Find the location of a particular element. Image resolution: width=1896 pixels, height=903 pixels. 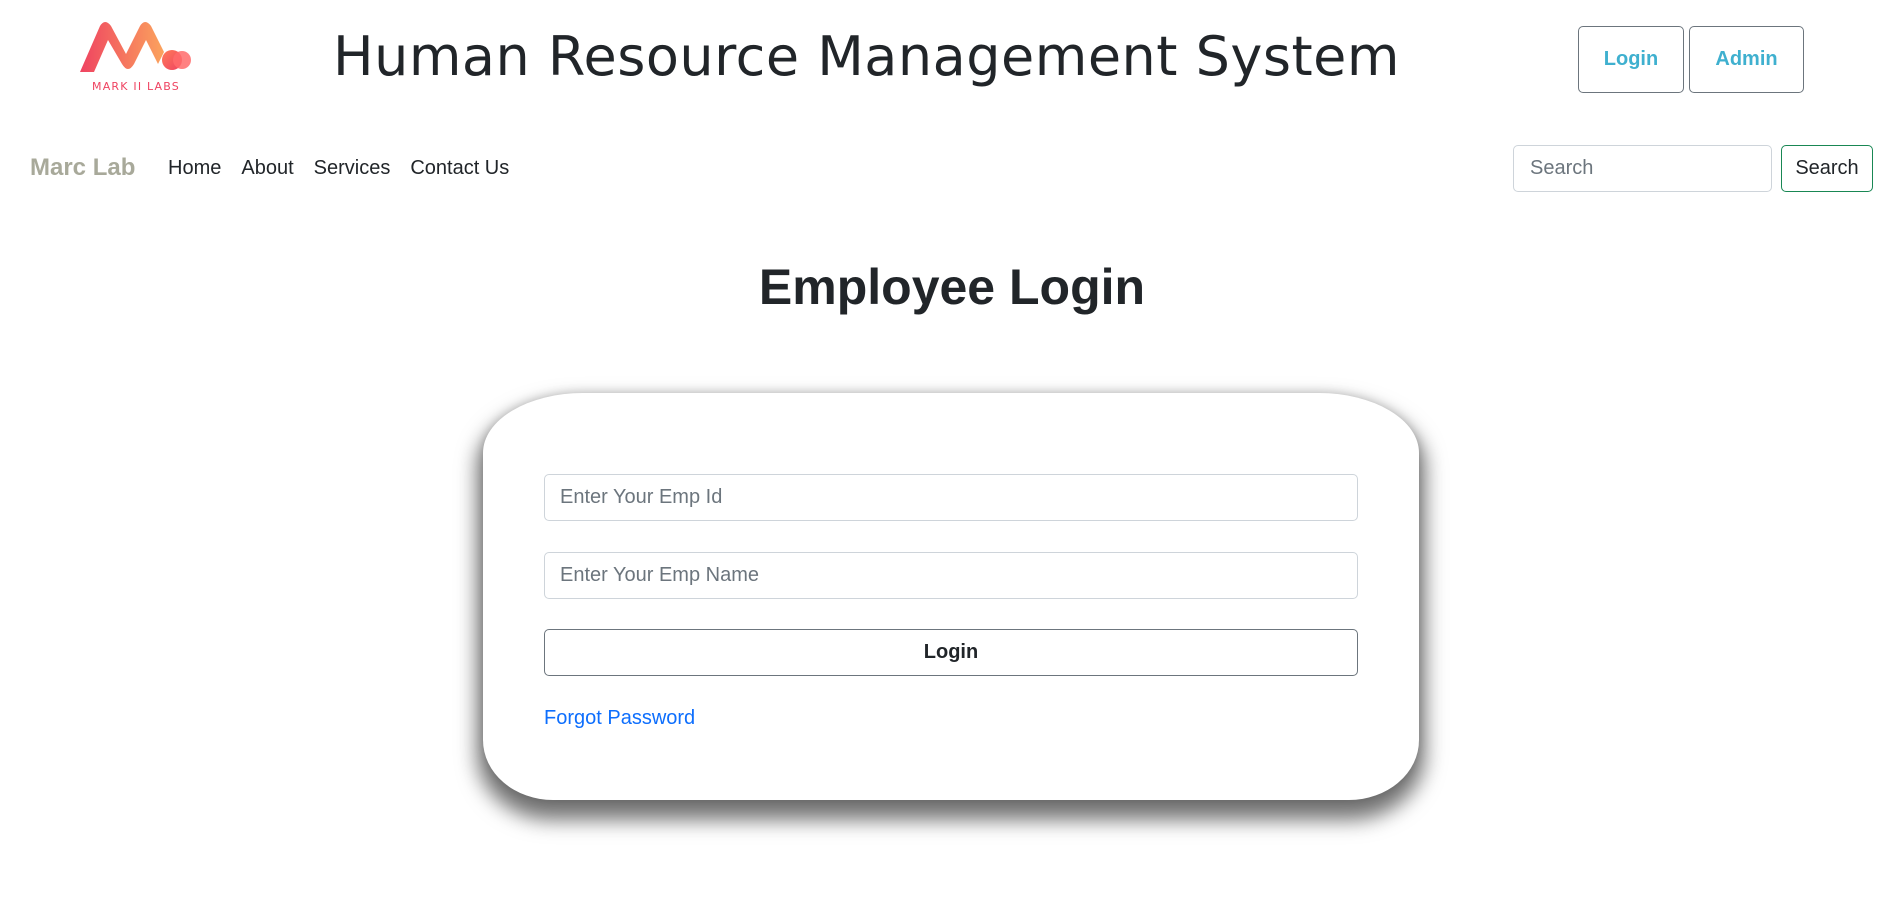

header-login-button: Login is located at coordinates (1631, 59).